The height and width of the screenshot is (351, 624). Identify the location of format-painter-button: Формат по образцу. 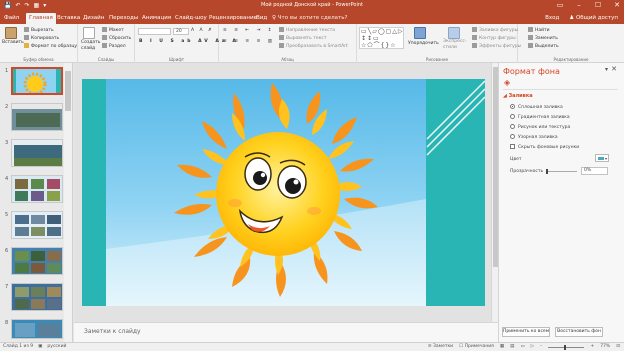
(50, 46).